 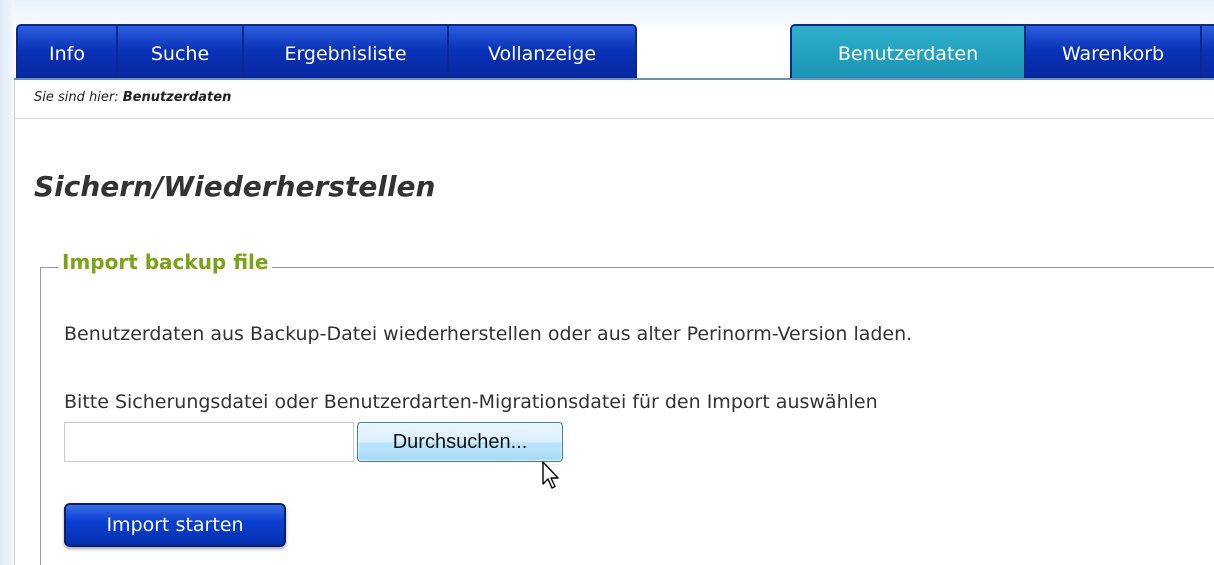 I want to click on tab-vollanzeige: Vollanzeige, so click(x=542, y=52).